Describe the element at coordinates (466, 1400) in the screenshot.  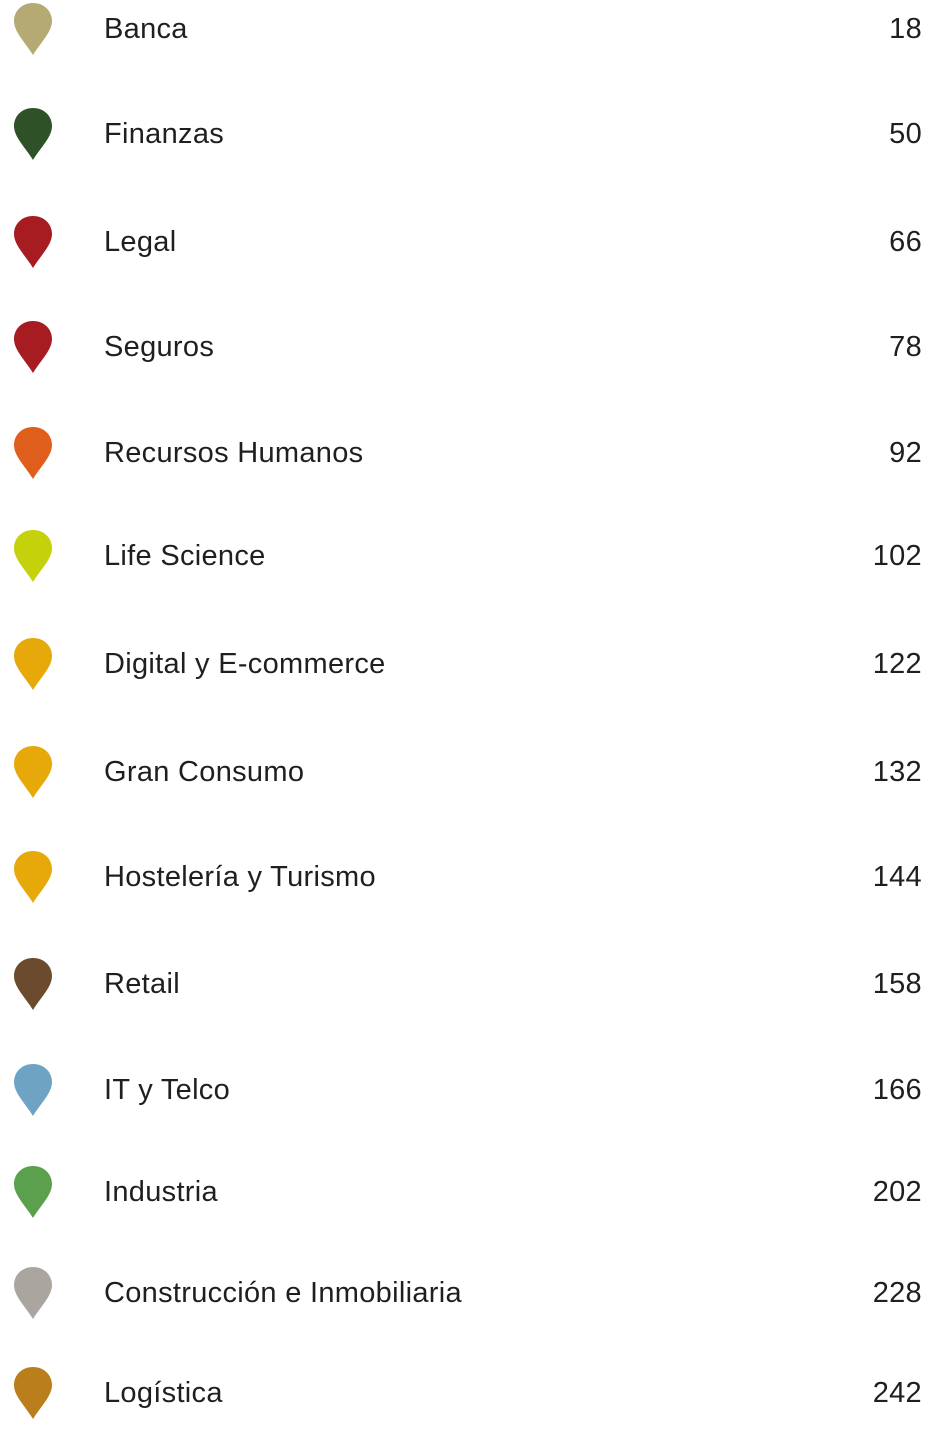
I see `toc-item-logistica: Logística 242` at that location.